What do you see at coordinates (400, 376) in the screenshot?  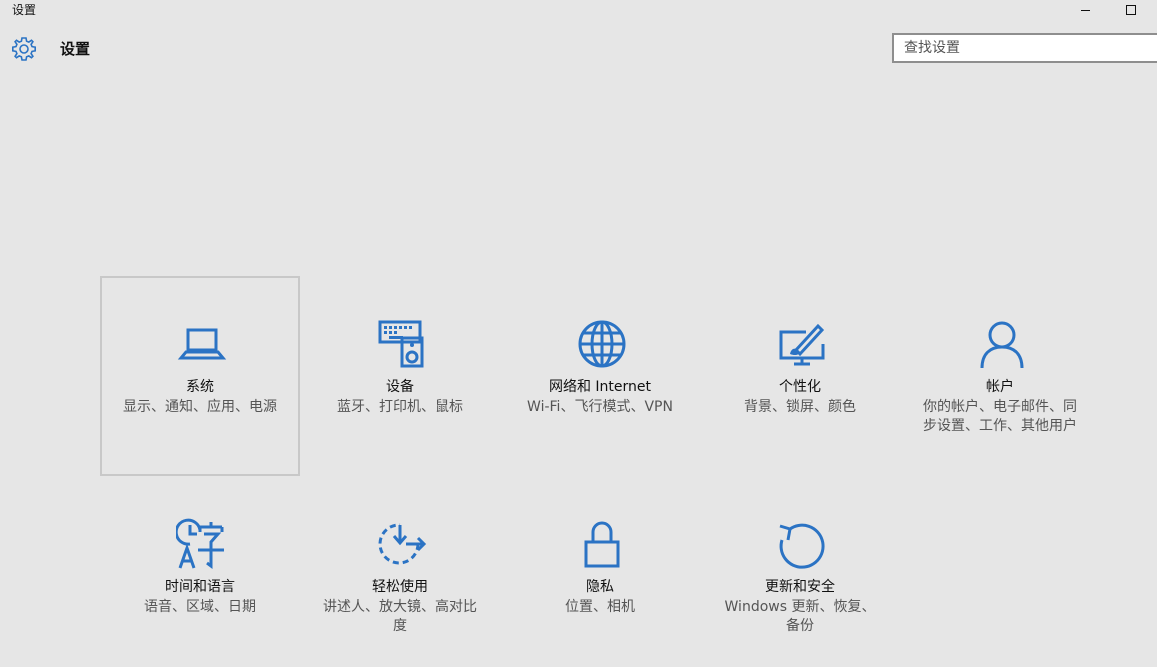 I see `tile-devices: 设备 蓝牙、打印机、鼠标` at bounding box center [400, 376].